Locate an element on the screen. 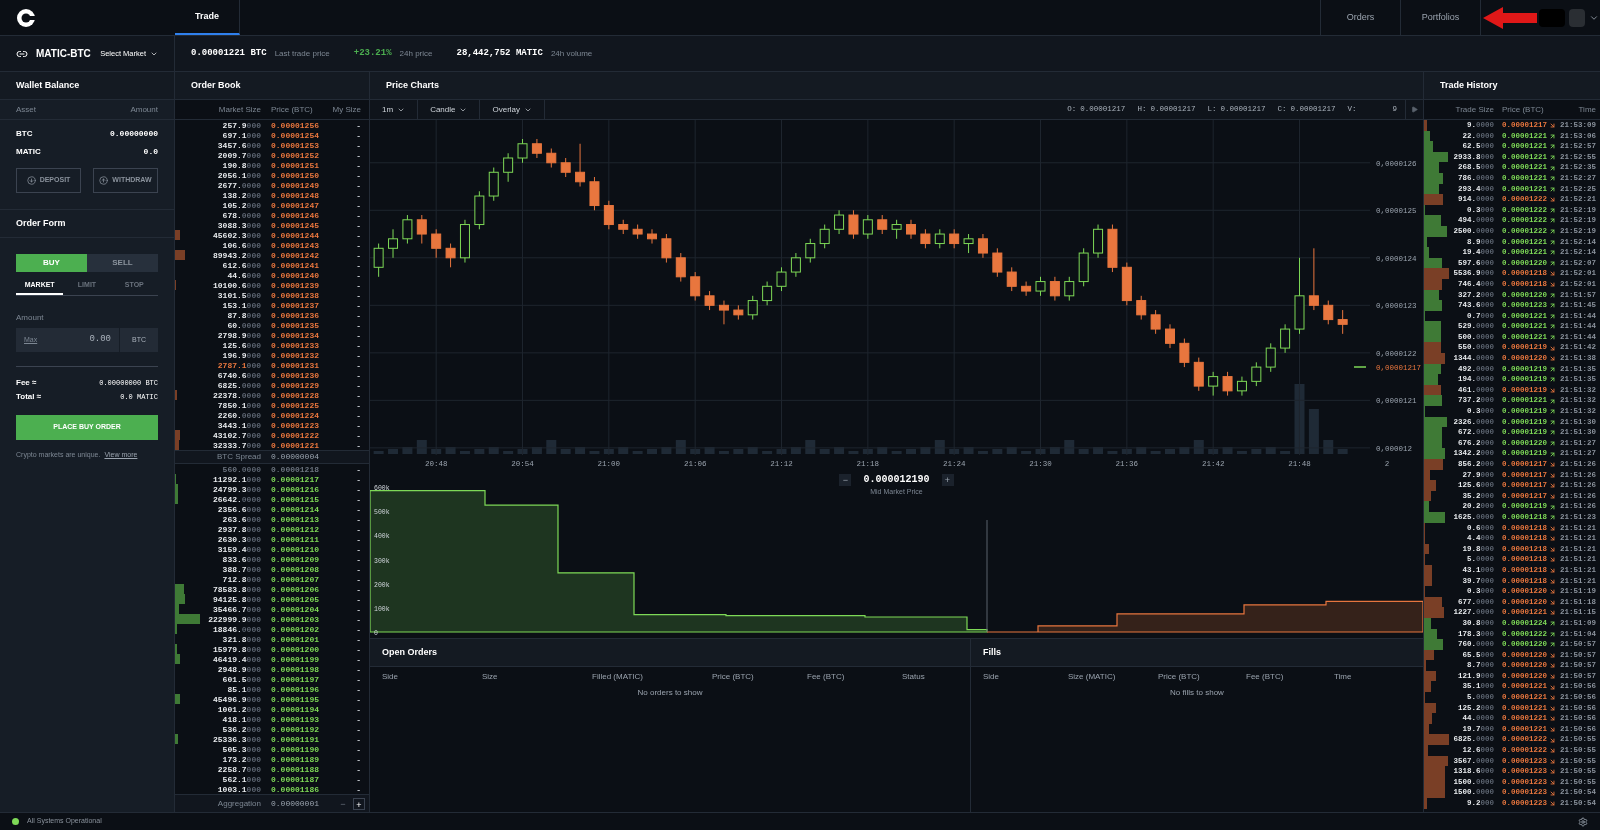  column-header: Fee (BTC) is located at coordinates (826, 677).